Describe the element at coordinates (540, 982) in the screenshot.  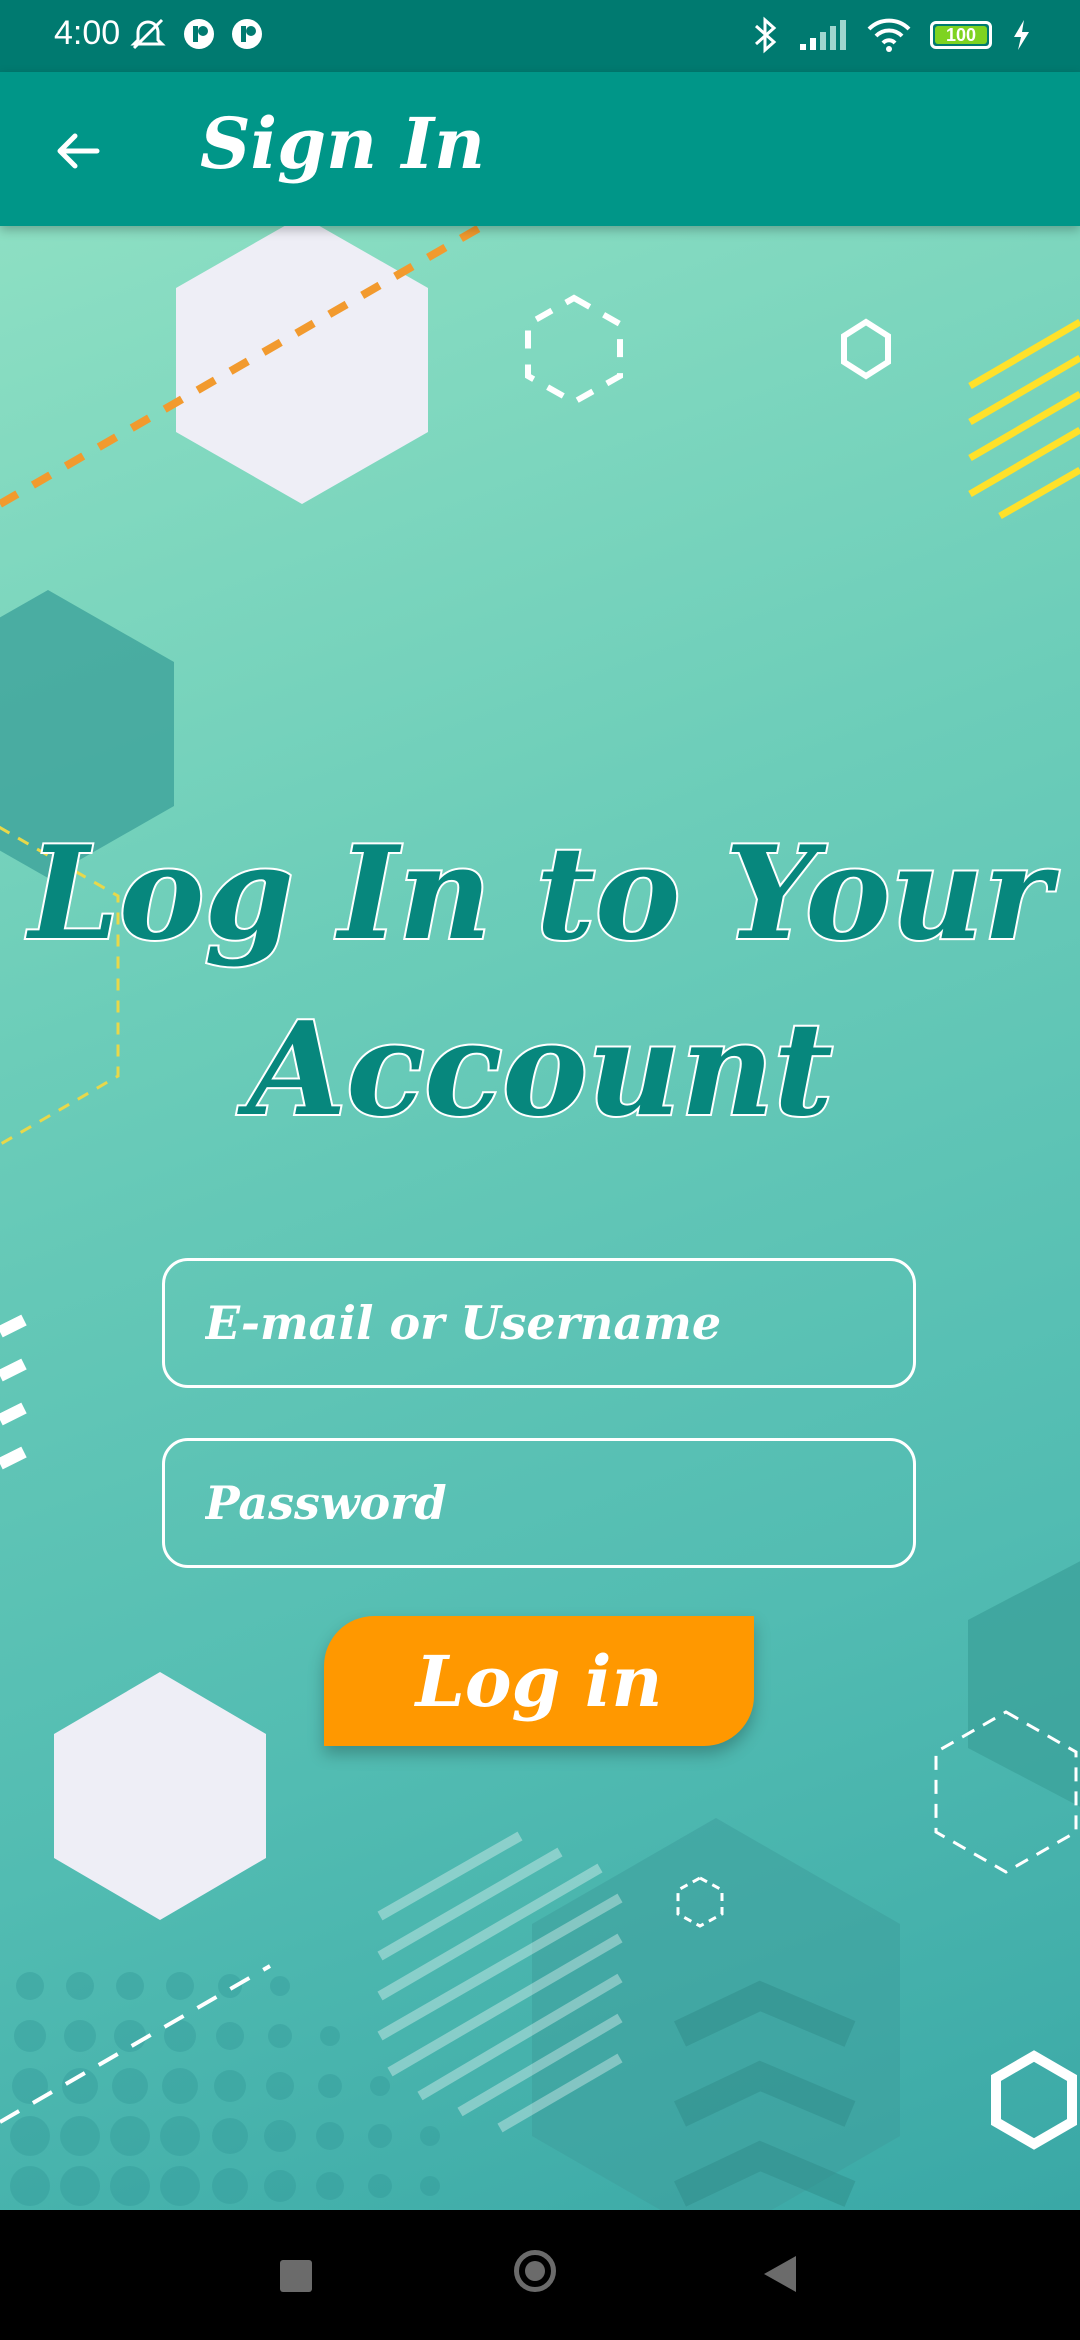
I see `login-heading: Log In to Your Account` at that location.